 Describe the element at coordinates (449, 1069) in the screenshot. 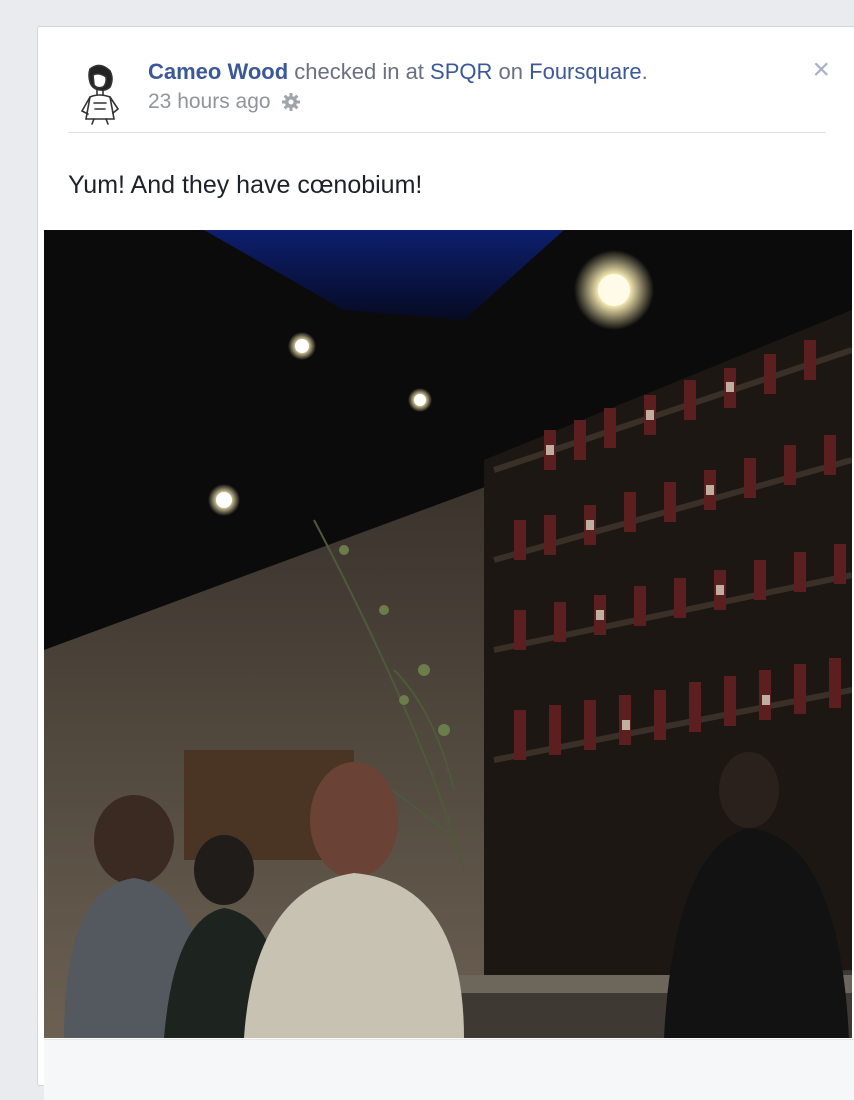

I see `story-footer` at that location.